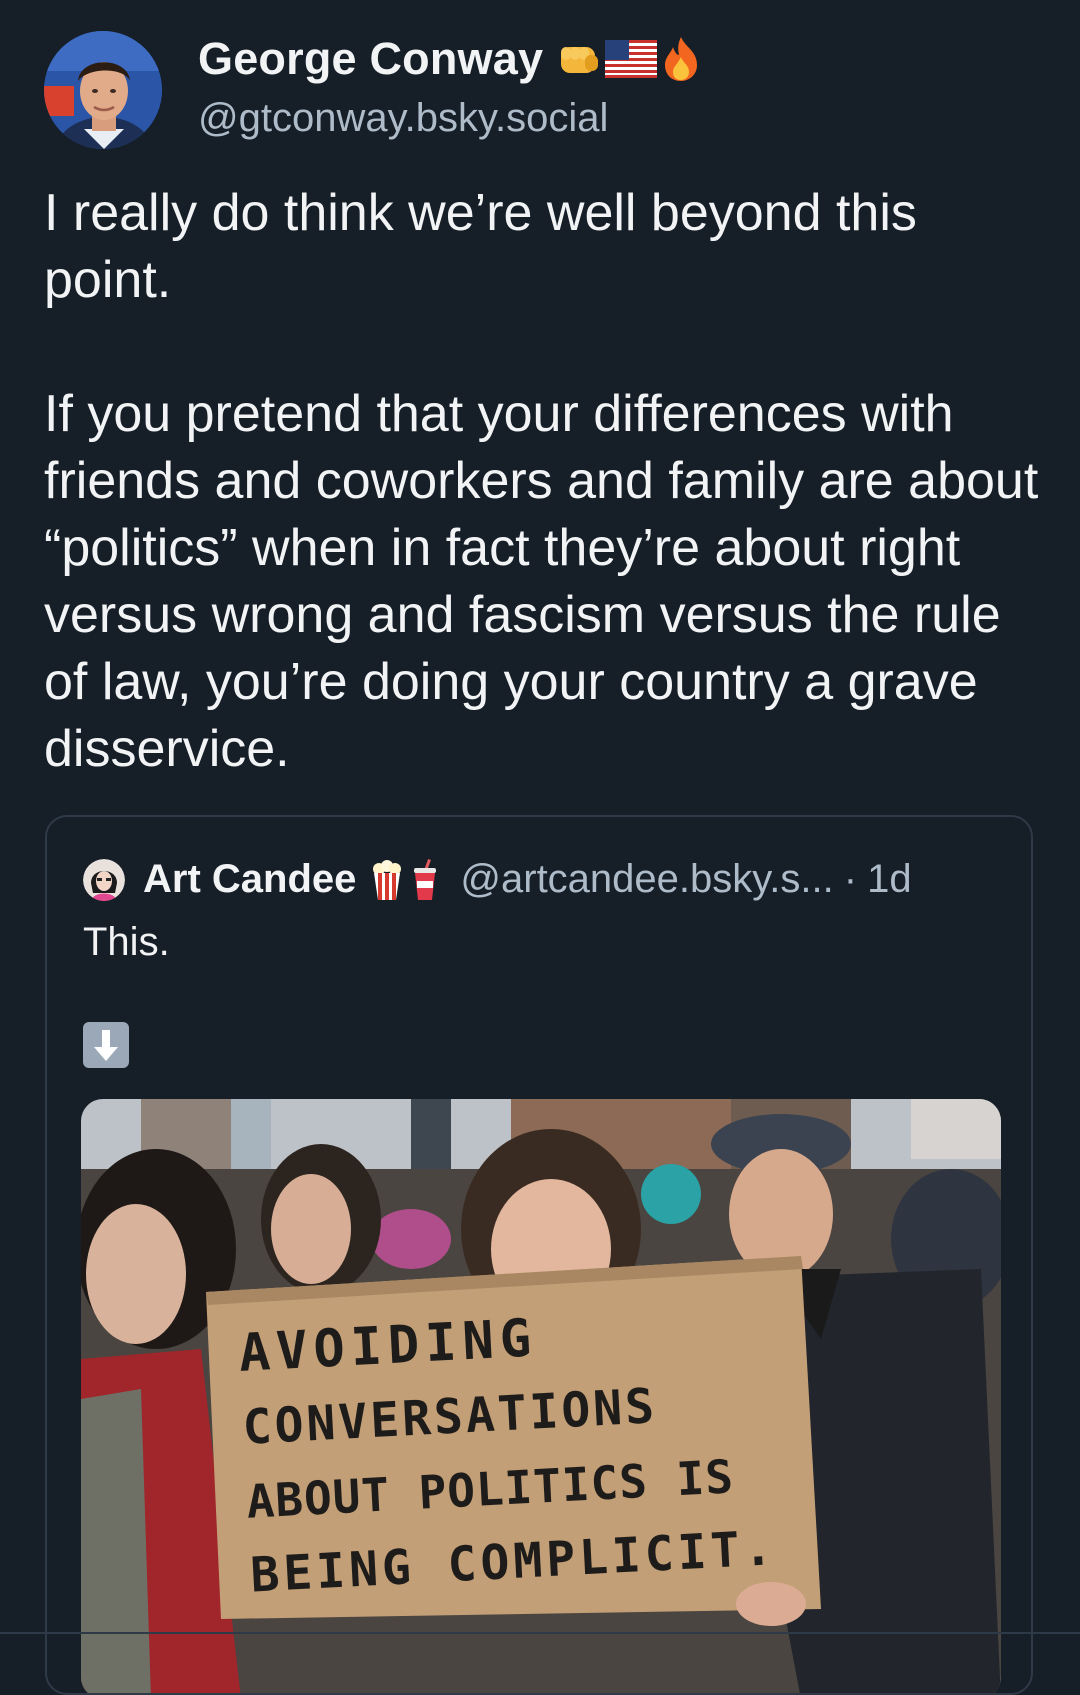  Describe the element at coordinates (580, 60) in the screenshot. I see `fist-icon` at that location.